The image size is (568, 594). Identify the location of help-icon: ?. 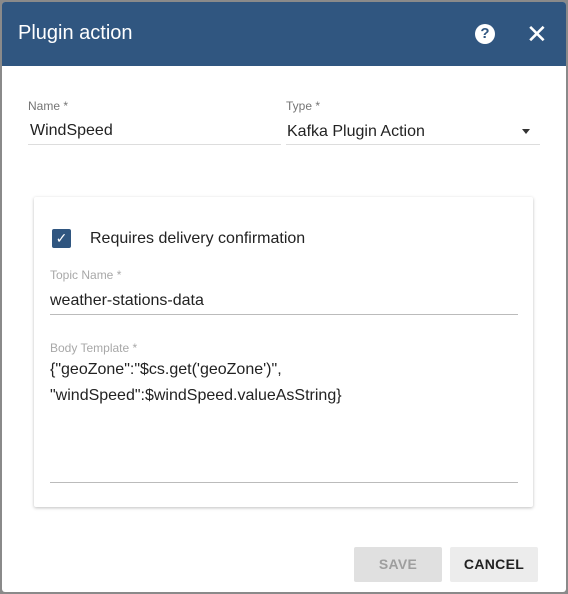
(485, 34).